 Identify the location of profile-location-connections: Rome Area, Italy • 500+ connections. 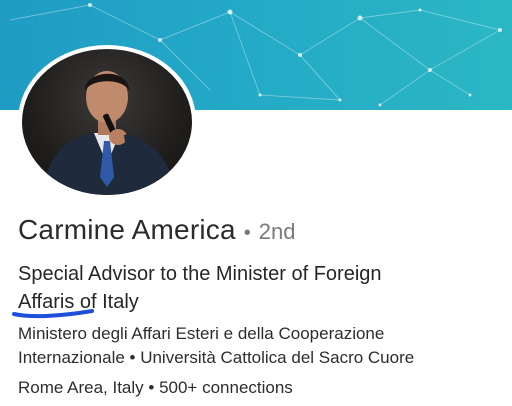
(155, 388).